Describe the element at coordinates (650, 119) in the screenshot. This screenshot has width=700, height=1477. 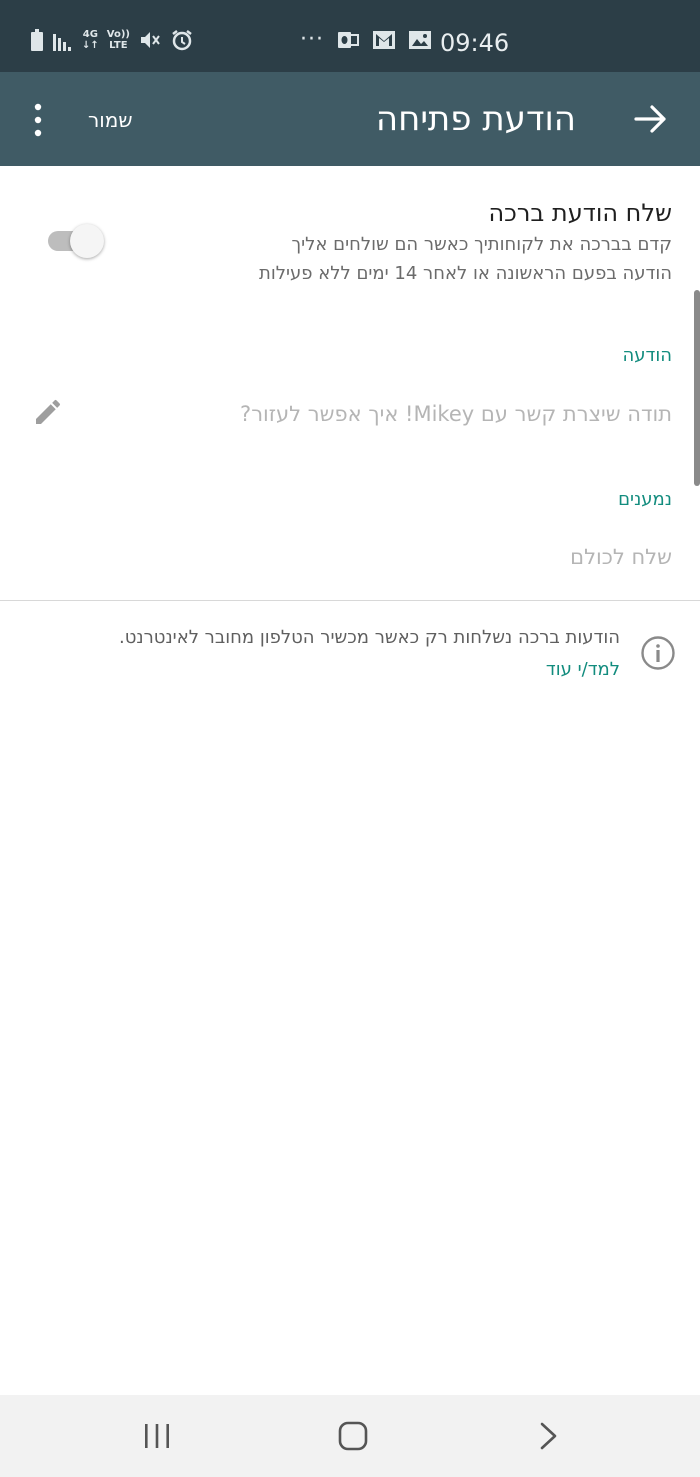
I see `back-arrow-icon` at that location.